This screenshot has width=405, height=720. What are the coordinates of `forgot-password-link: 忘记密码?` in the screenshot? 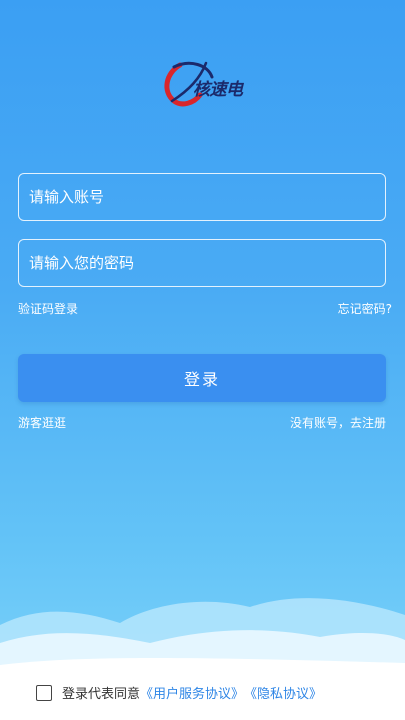 It's located at (365, 308).